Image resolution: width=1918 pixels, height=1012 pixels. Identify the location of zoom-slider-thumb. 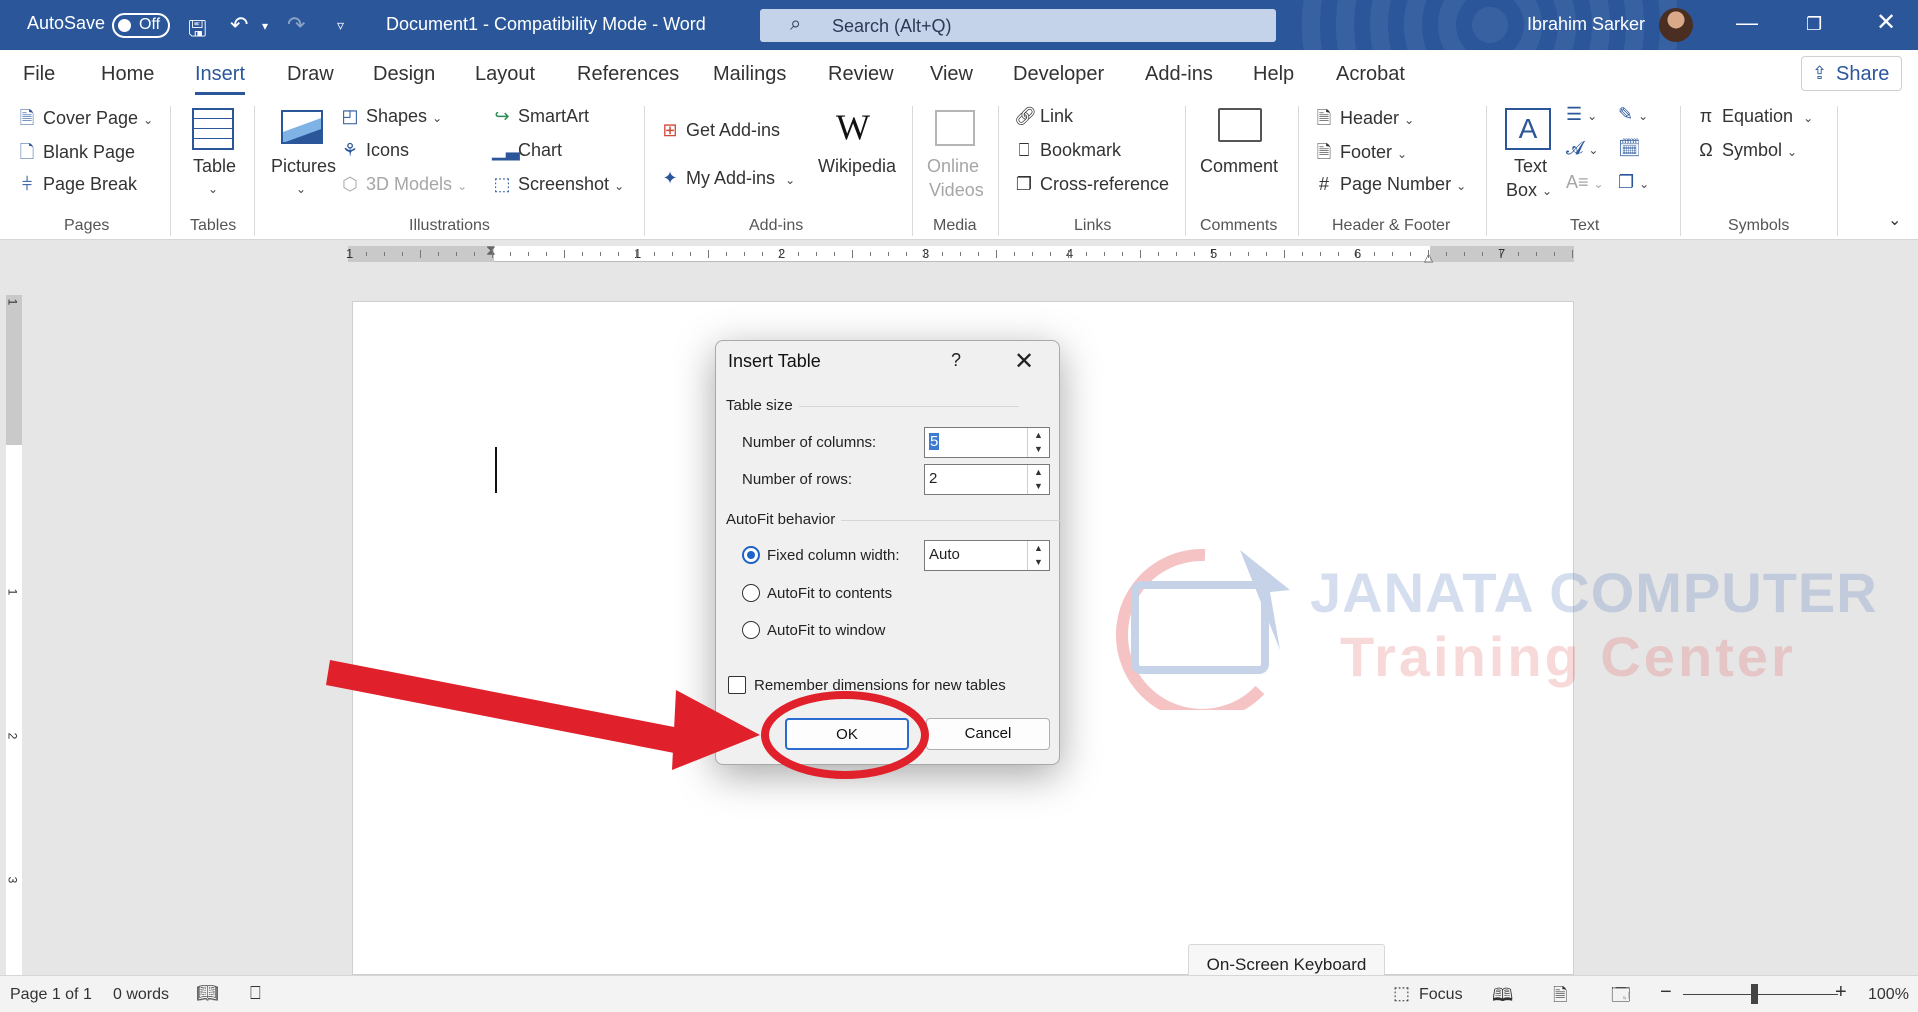
(1754, 994).